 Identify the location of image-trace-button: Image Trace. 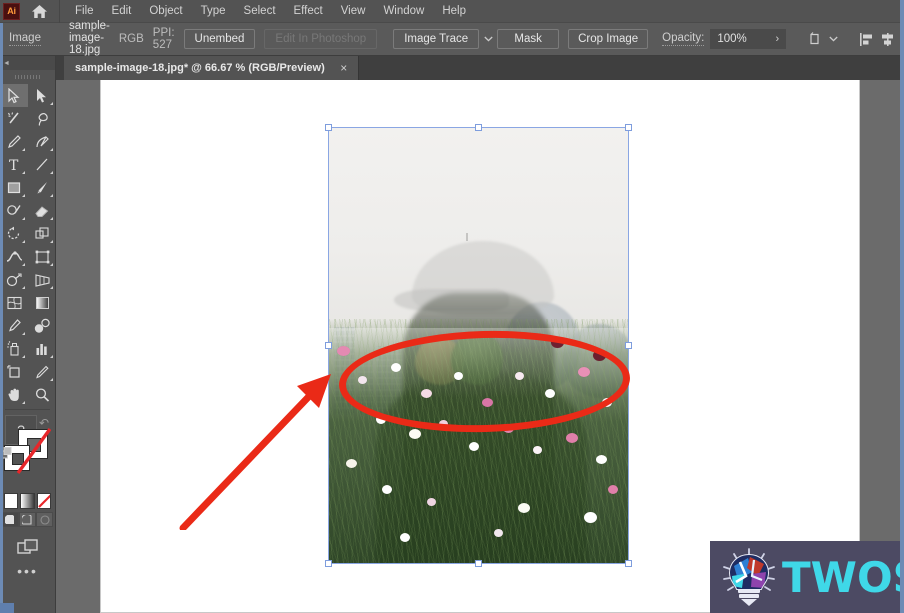
(436, 39).